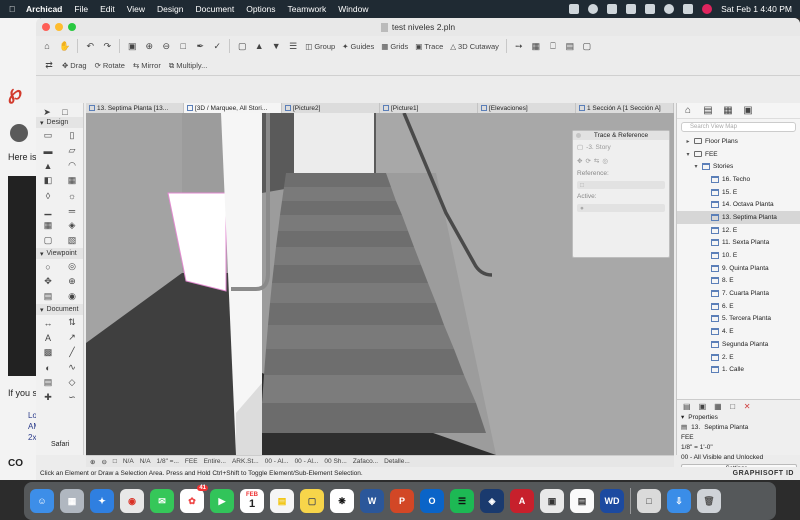 The width and height of the screenshot is (800, 520). Describe the element at coordinates (48, 281) in the screenshot. I see `interior-elevation-tool-icon: ✥` at that location.